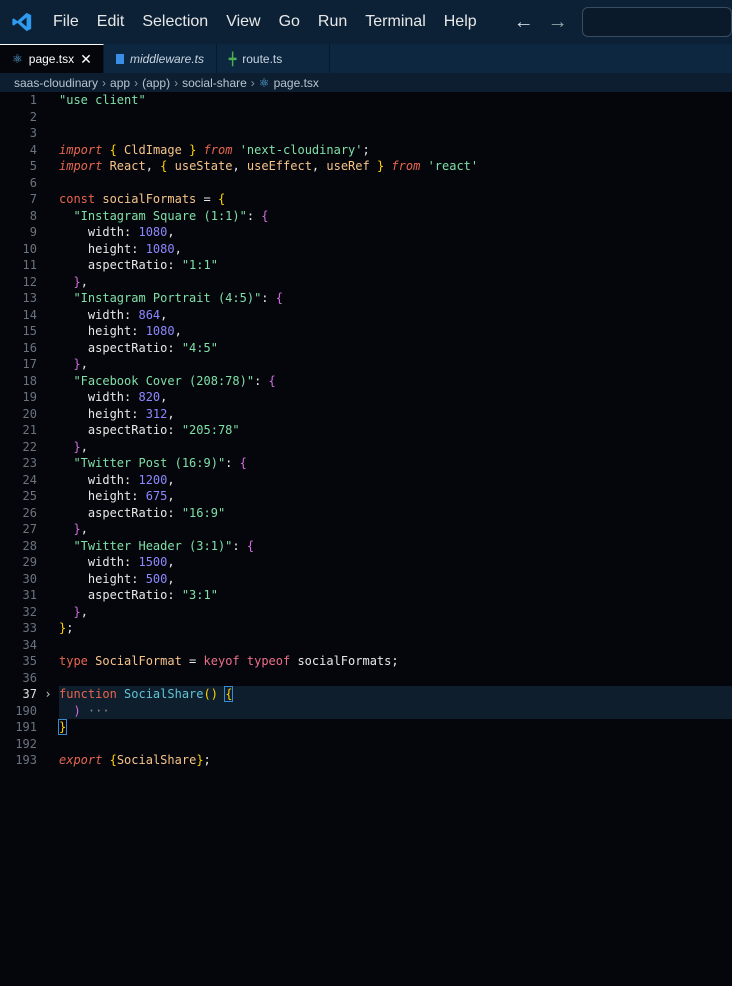  I want to click on code-line: 37 › function SocialShare() {, so click(366, 694).